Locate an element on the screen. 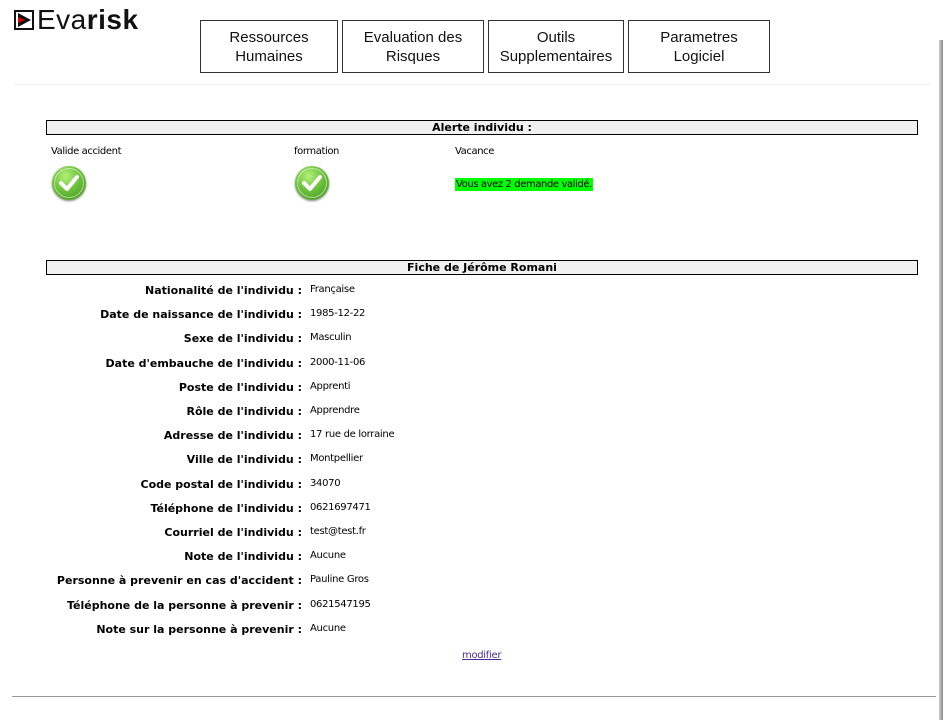 The height and width of the screenshot is (720, 946). table-row: Sexe de l'individu : Masculin is located at coordinates (470, 343).